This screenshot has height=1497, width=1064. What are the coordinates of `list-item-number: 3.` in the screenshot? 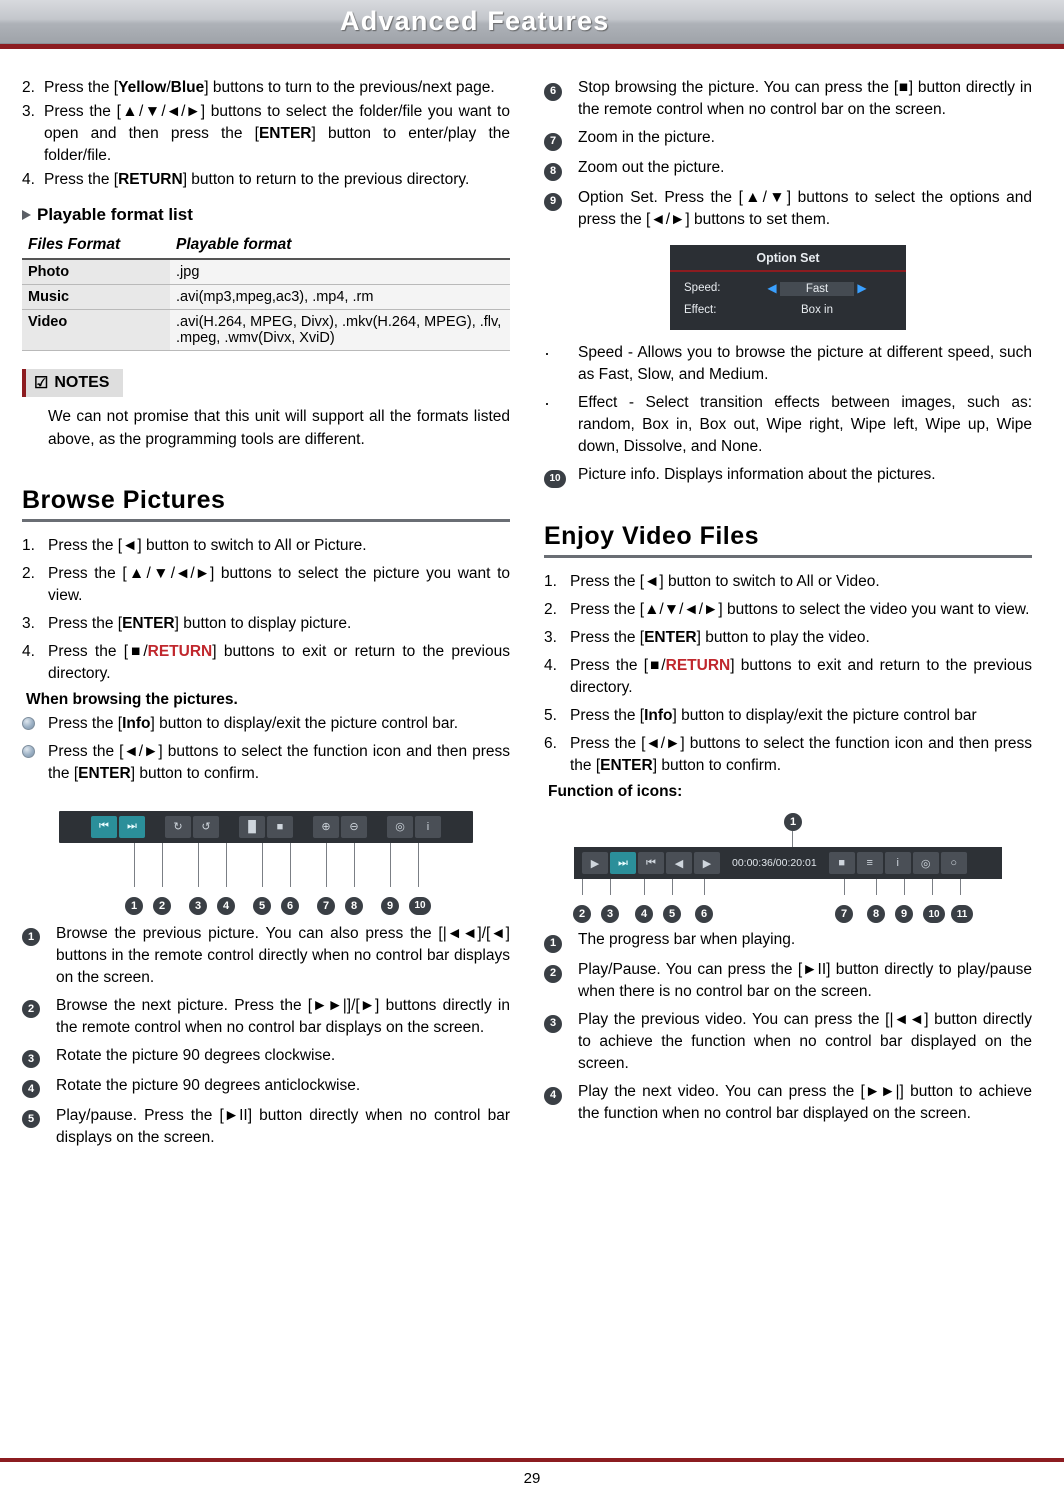 It's located at (550, 638).